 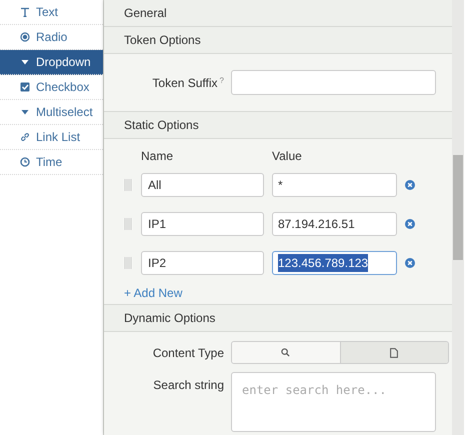 What do you see at coordinates (25, 12) in the screenshot?
I see `text-icon` at bounding box center [25, 12].